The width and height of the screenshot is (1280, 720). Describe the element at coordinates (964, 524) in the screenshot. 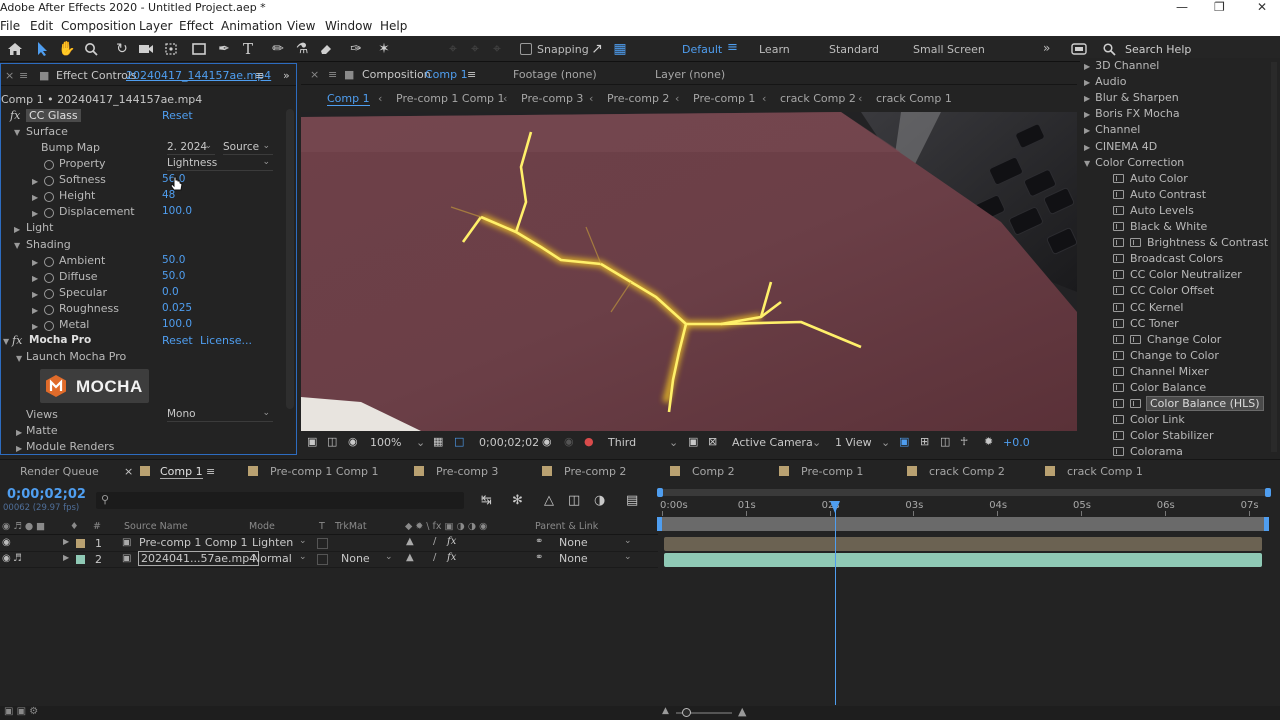

I see `work-area-range` at that location.